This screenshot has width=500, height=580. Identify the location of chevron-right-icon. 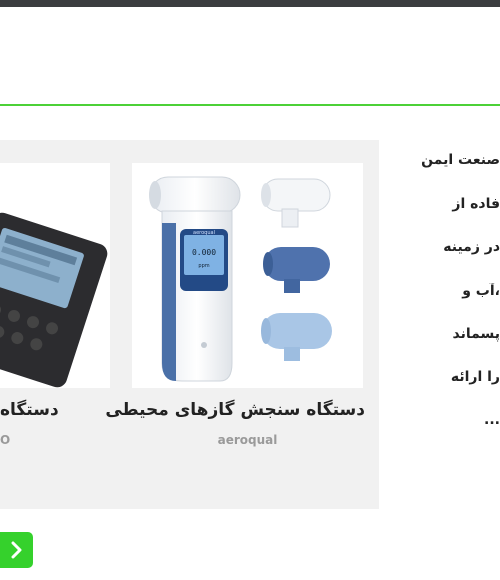
(16, 550).